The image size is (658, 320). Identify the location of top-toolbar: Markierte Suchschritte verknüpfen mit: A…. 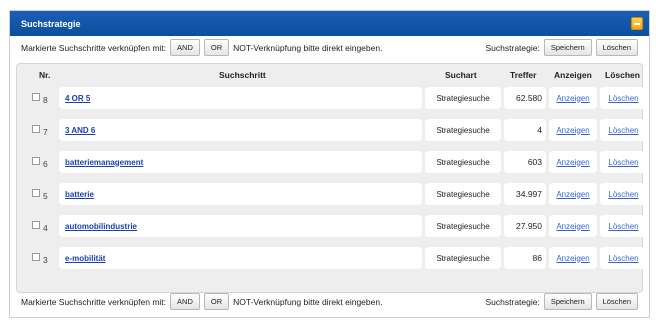
(329, 47).